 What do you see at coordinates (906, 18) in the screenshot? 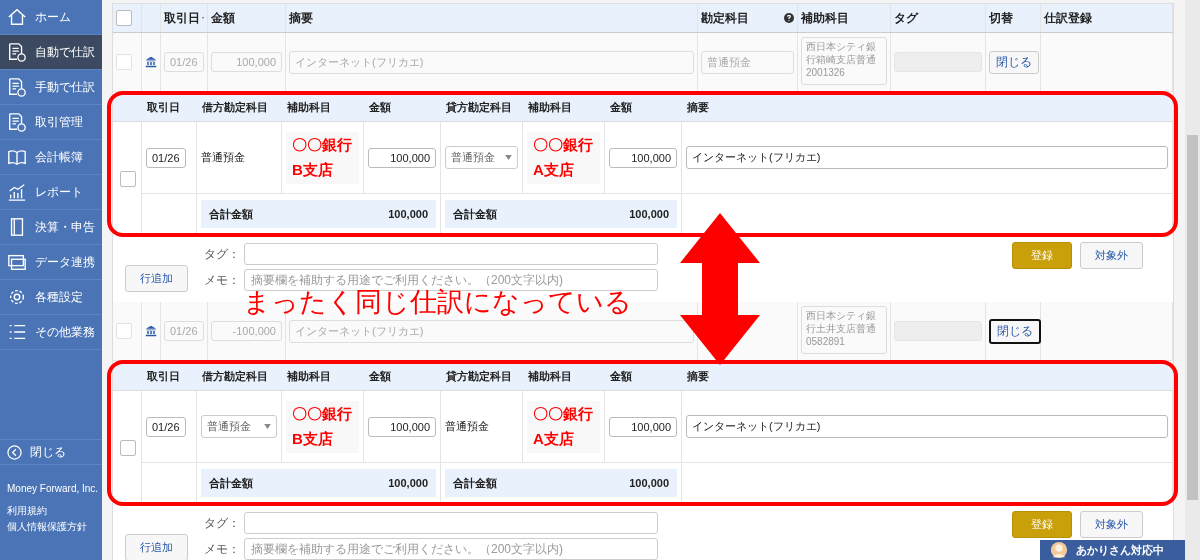
I see `column-header: タグ` at bounding box center [906, 18].